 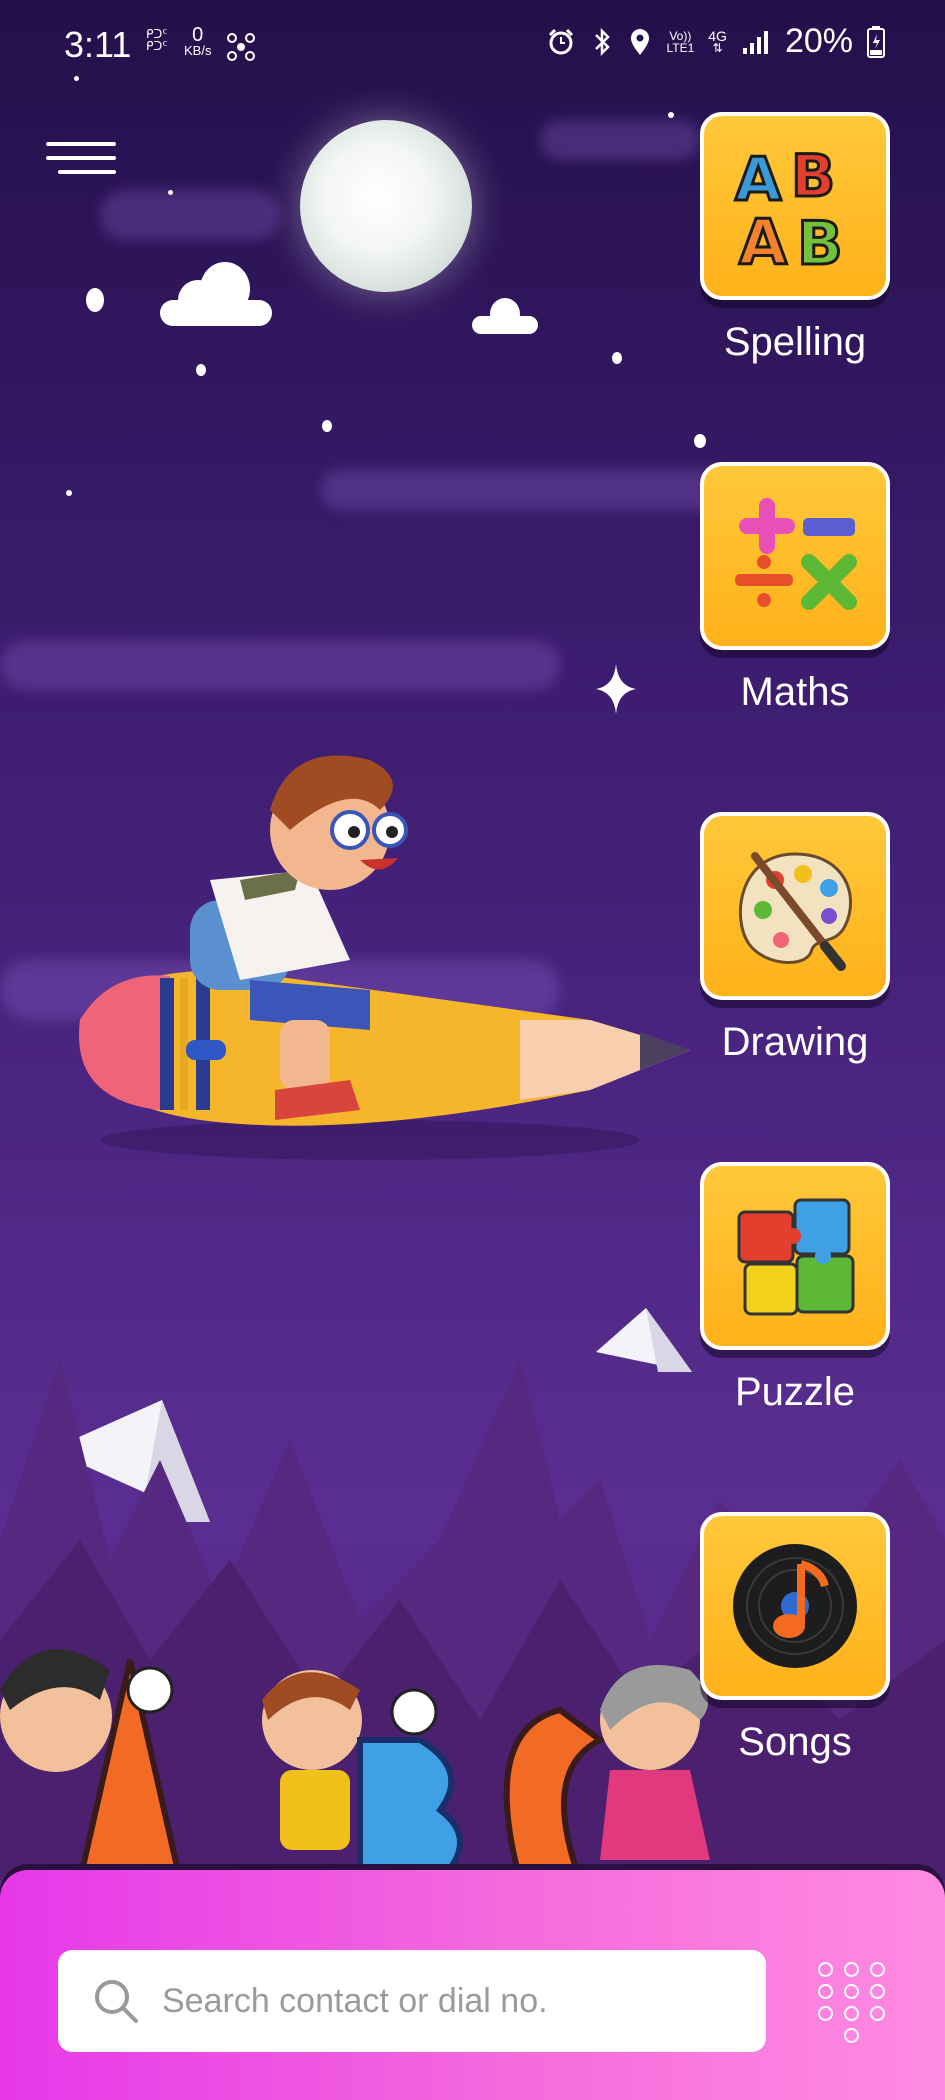 I want to click on math-symbols-icon, so click(x=796, y=554).